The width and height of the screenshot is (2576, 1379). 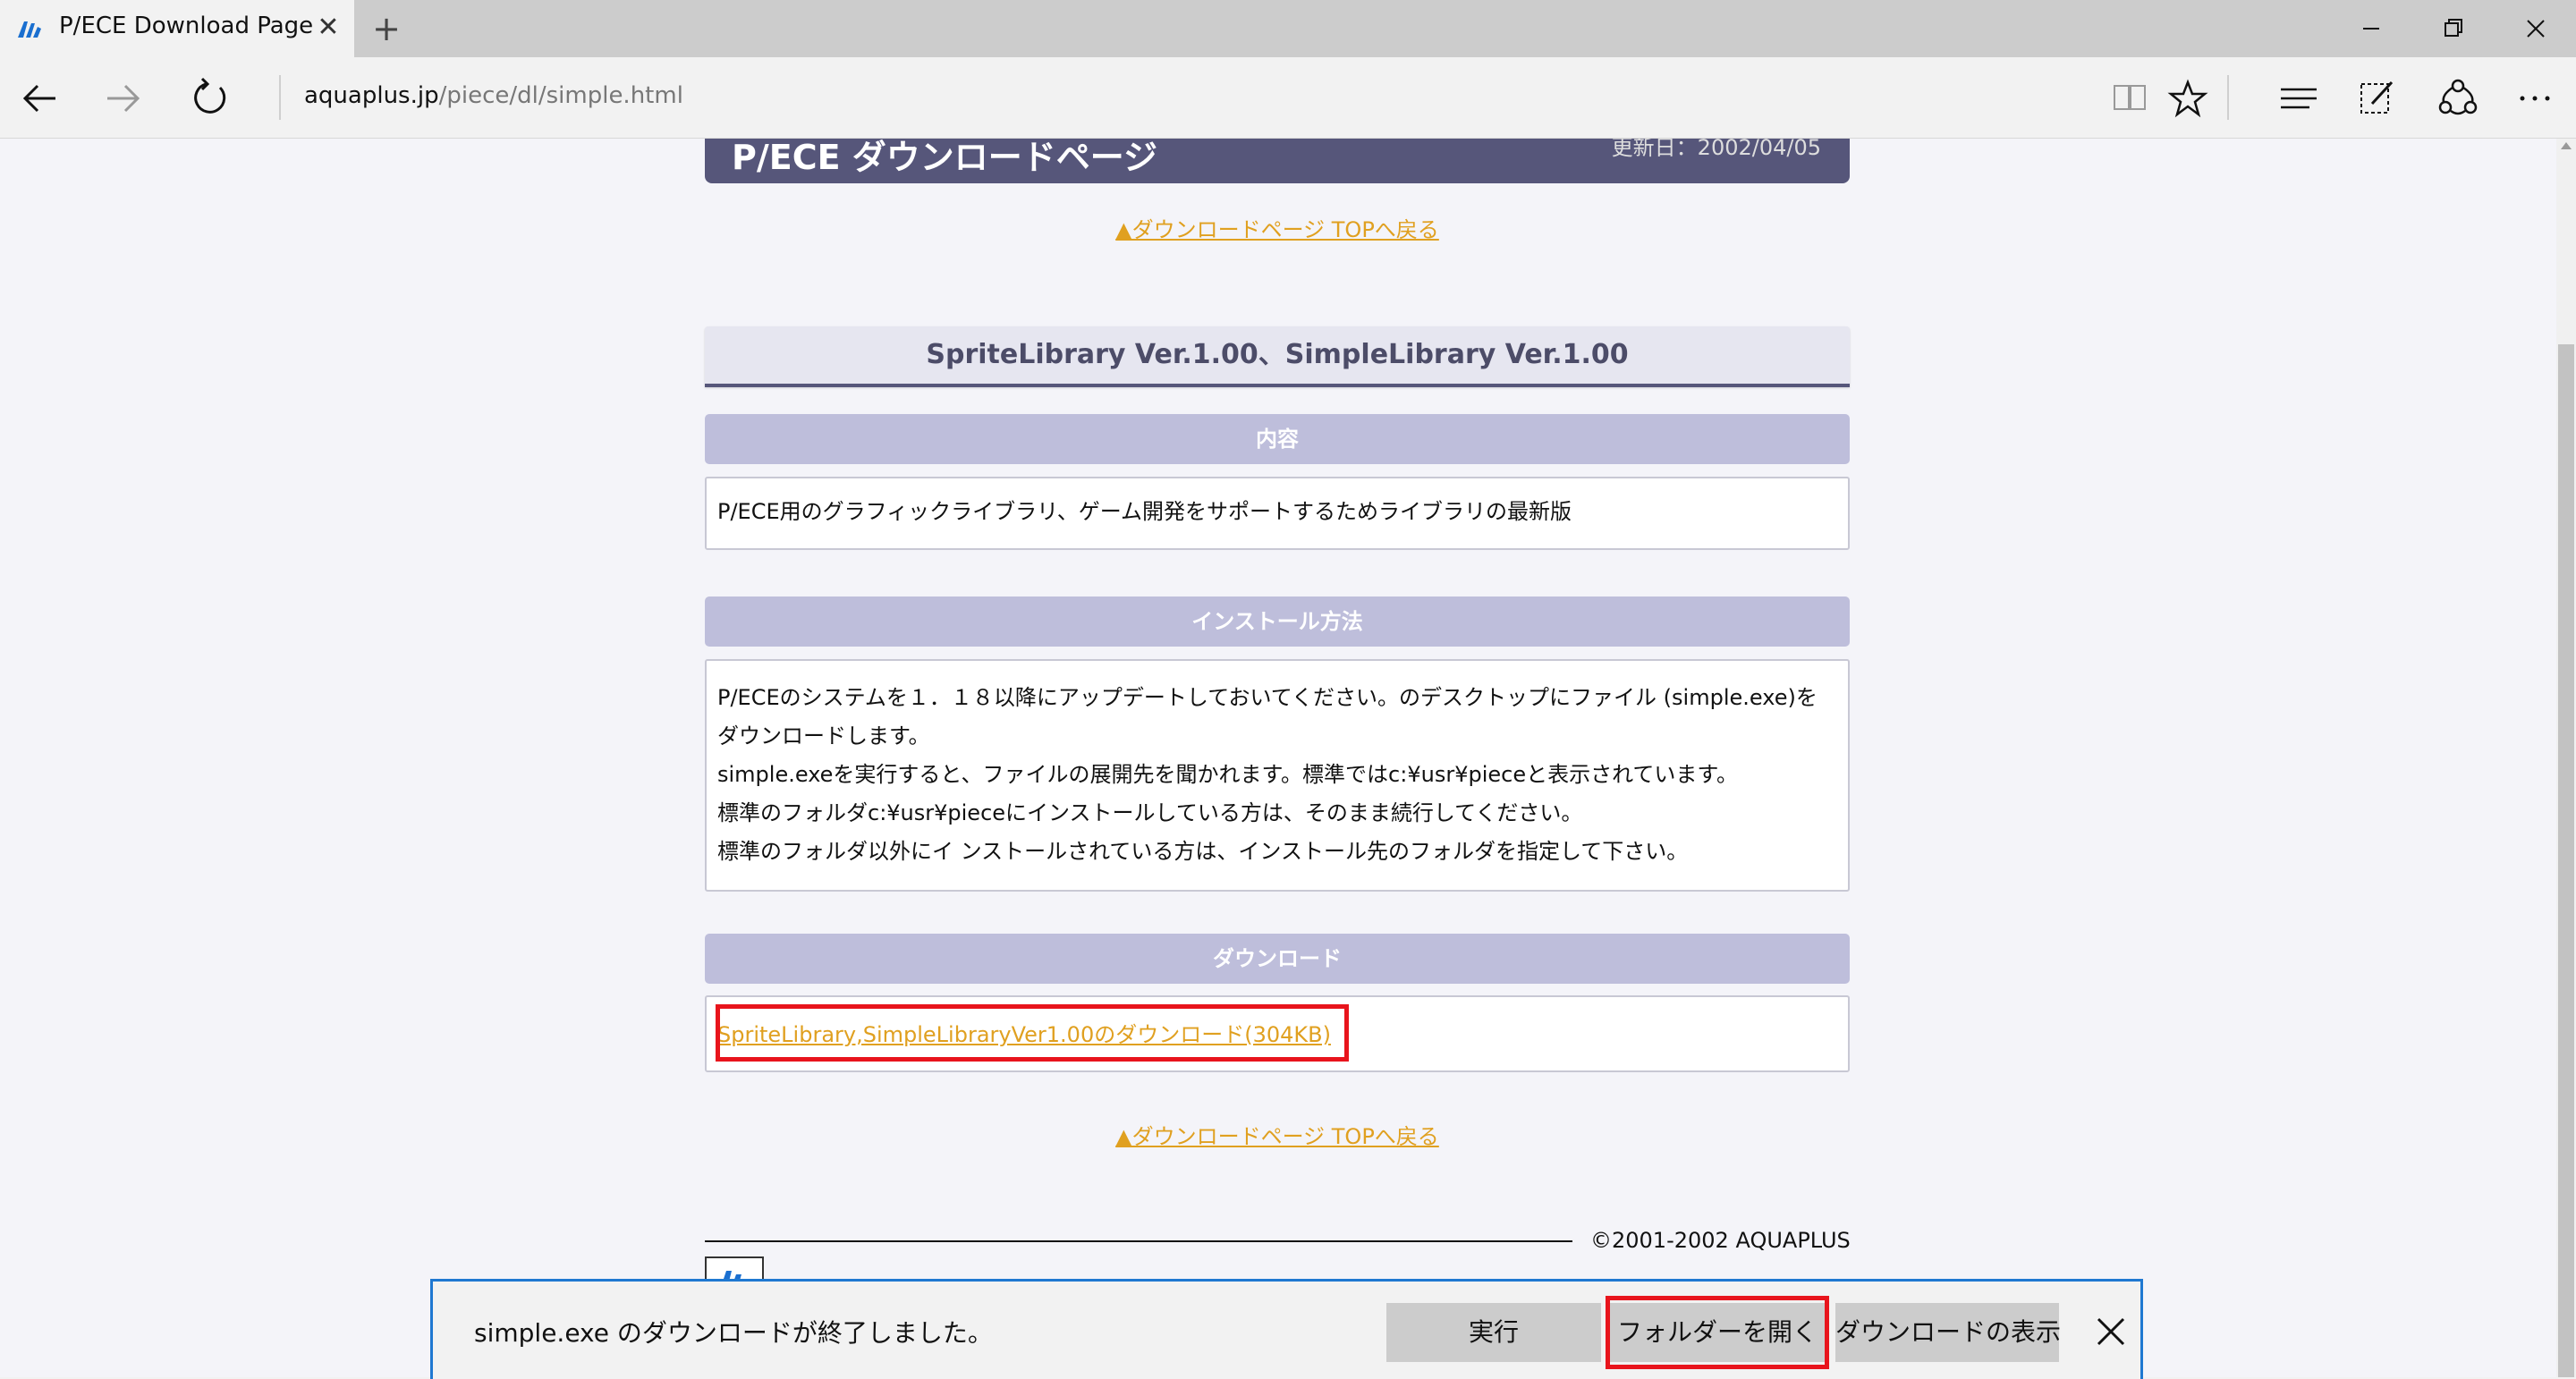 I want to click on back-to-top-link-bottom: ▲ダウンロードページ TOPへ戻る, so click(x=1277, y=1134).